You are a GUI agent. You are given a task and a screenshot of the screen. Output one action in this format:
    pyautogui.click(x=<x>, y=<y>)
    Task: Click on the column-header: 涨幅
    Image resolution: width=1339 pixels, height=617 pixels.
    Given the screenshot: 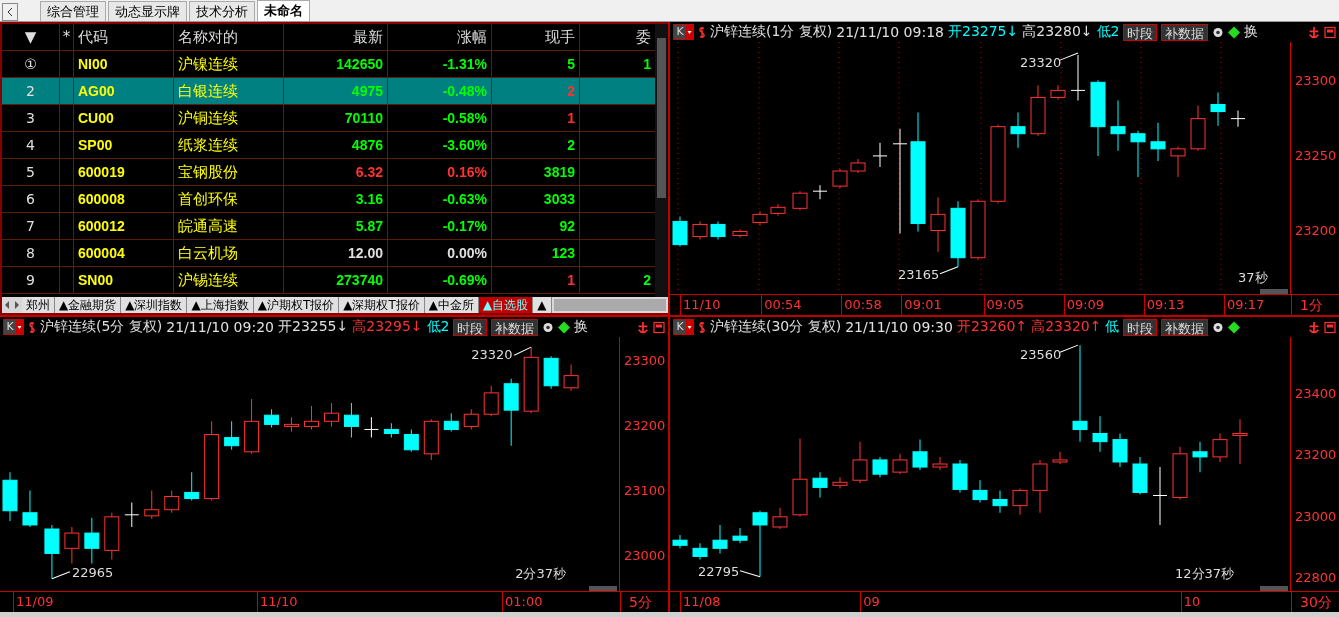 What is the action you would take?
    pyautogui.click(x=440, y=37)
    